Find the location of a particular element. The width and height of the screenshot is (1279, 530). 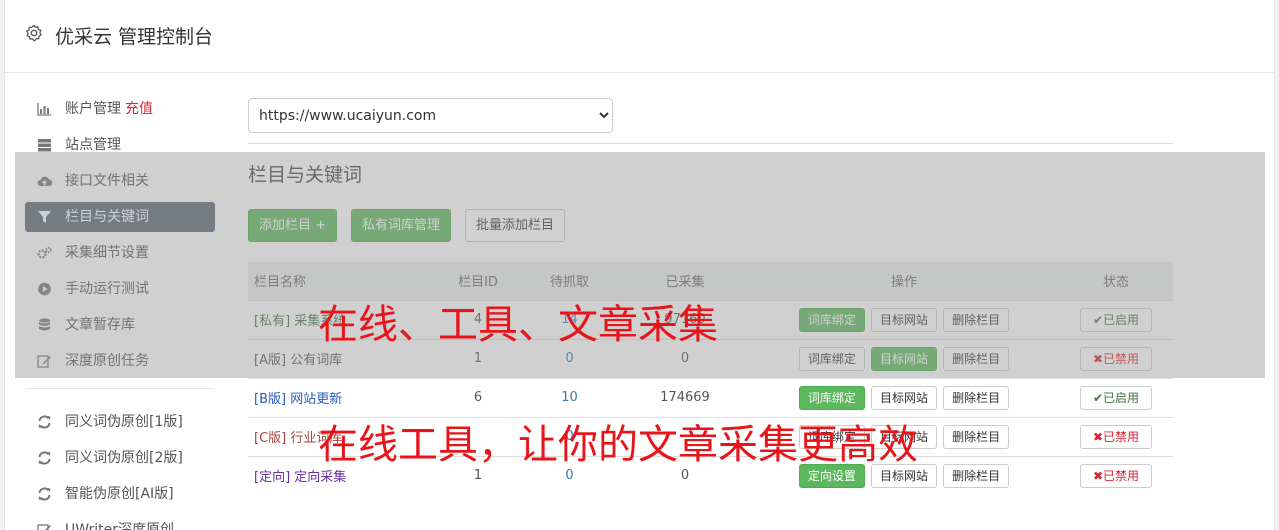

sidebar-item-ai-original: 智能伪原创[AI版] is located at coordinates (120, 494).